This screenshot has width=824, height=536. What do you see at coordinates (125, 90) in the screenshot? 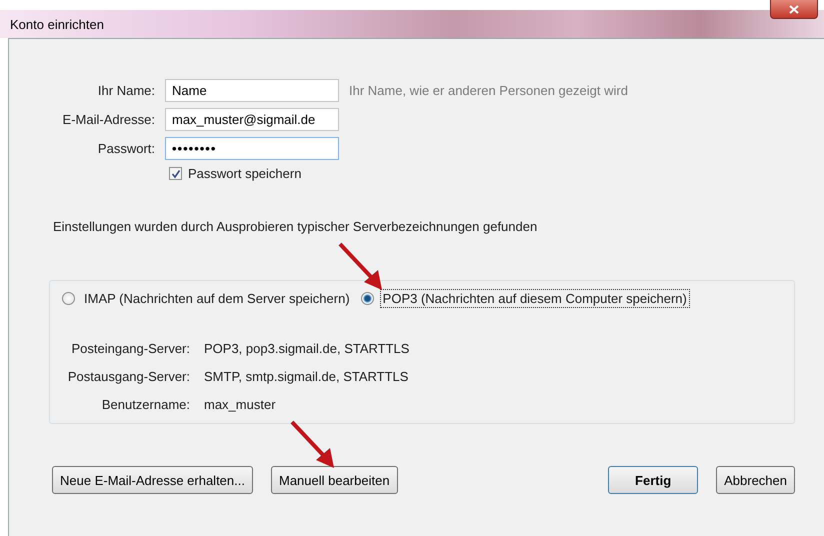
I see `field-label: Ihr Name:` at bounding box center [125, 90].